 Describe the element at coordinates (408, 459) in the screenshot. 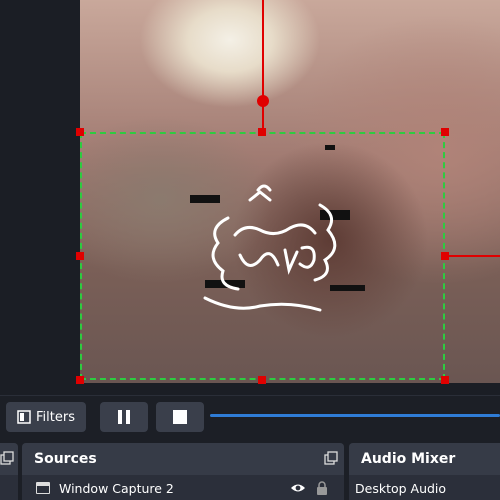

I see `audio-mixer-title: Audio Mixer` at that location.